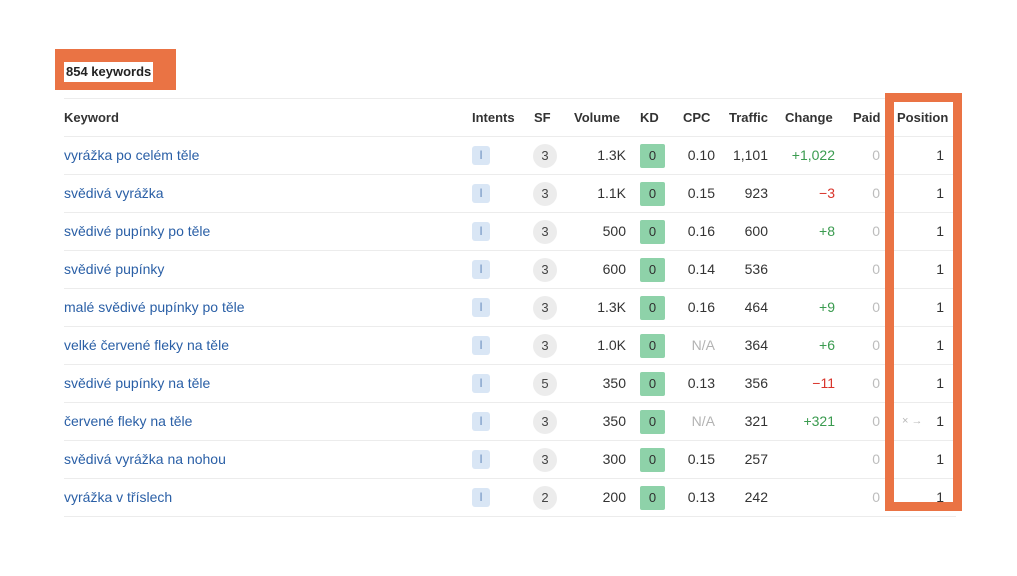  I want to click on column-header-sf: SF, so click(542, 117).